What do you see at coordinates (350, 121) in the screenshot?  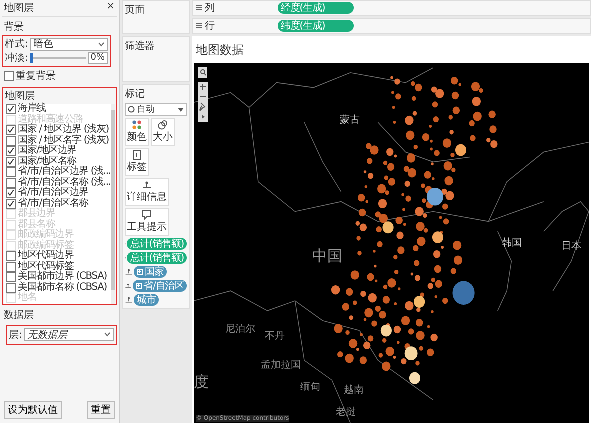 I see `map-label: 蒙古` at bounding box center [350, 121].